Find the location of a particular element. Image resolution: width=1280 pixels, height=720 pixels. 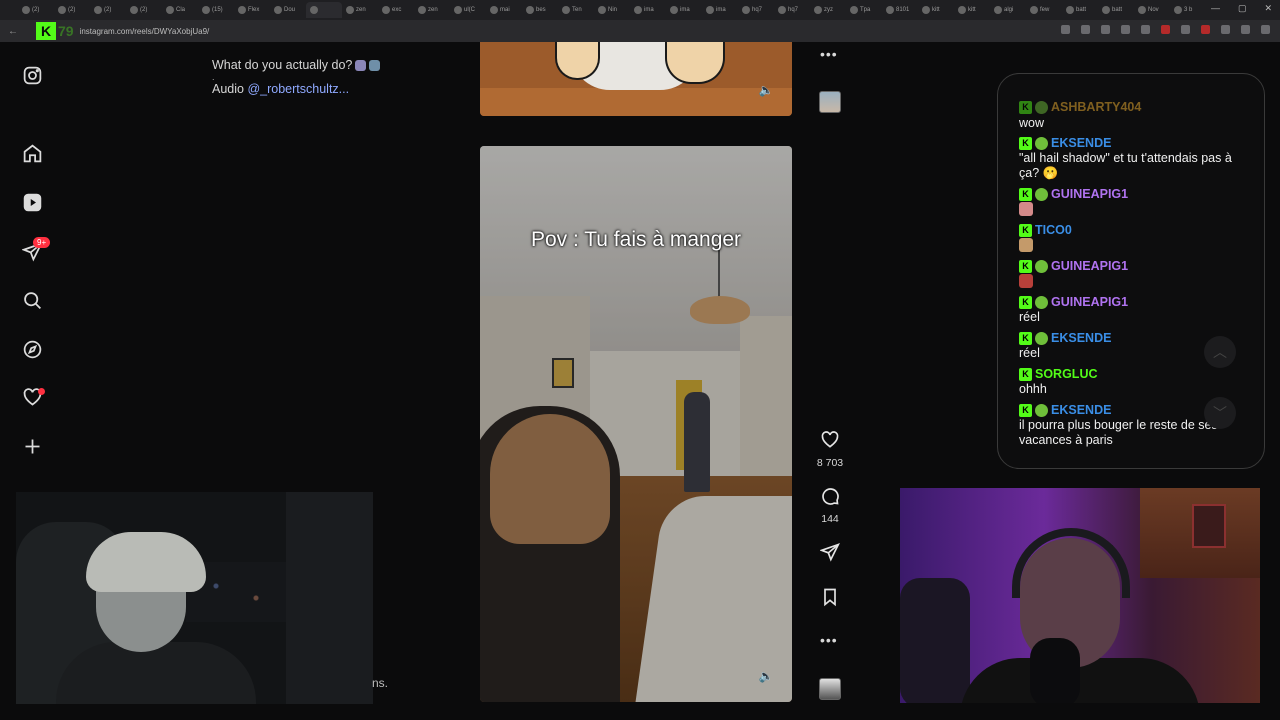

browser-tab: Flex is located at coordinates (252, 10).